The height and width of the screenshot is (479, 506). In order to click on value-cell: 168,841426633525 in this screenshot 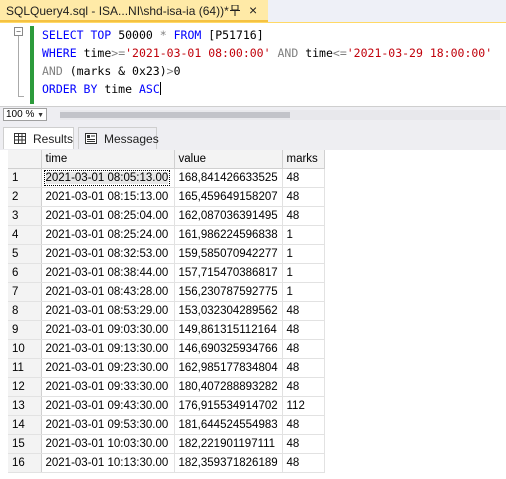, I will do `click(228, 178)`.